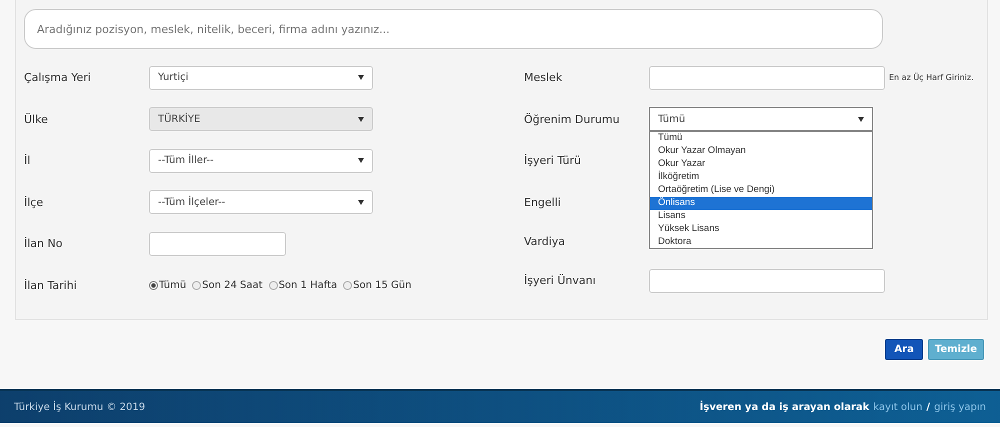 This screenshot has width=1000, height=427. I want to click on dropdown-option: Lisans, so click(761, 216).